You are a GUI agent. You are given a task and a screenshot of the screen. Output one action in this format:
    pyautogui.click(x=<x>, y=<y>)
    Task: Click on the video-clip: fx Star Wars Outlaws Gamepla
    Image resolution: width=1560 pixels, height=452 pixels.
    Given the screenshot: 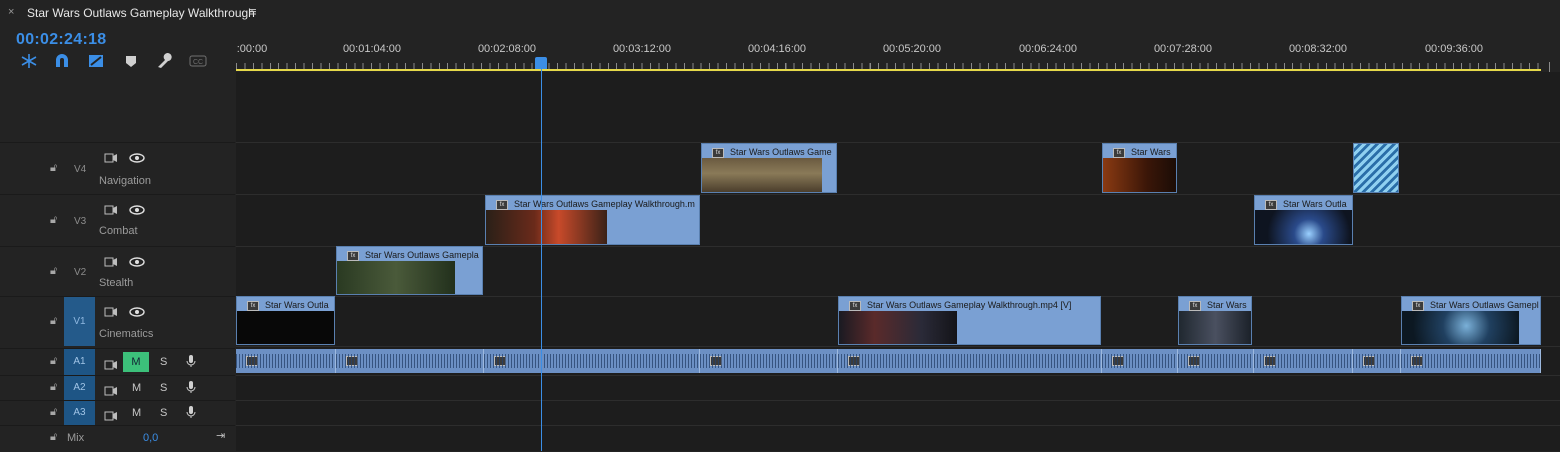 What is the action you would take?
    pyautogui.click(x=409, y=270)
    